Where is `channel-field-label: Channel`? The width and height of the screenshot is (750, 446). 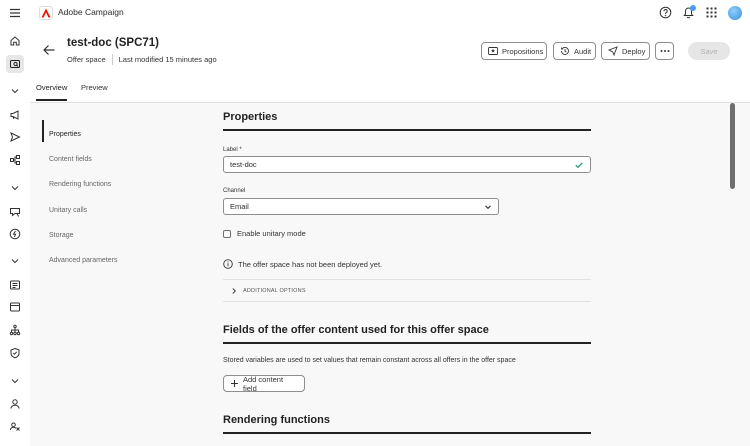 channel-field-label: Channel is located at coordinates (234, 191).